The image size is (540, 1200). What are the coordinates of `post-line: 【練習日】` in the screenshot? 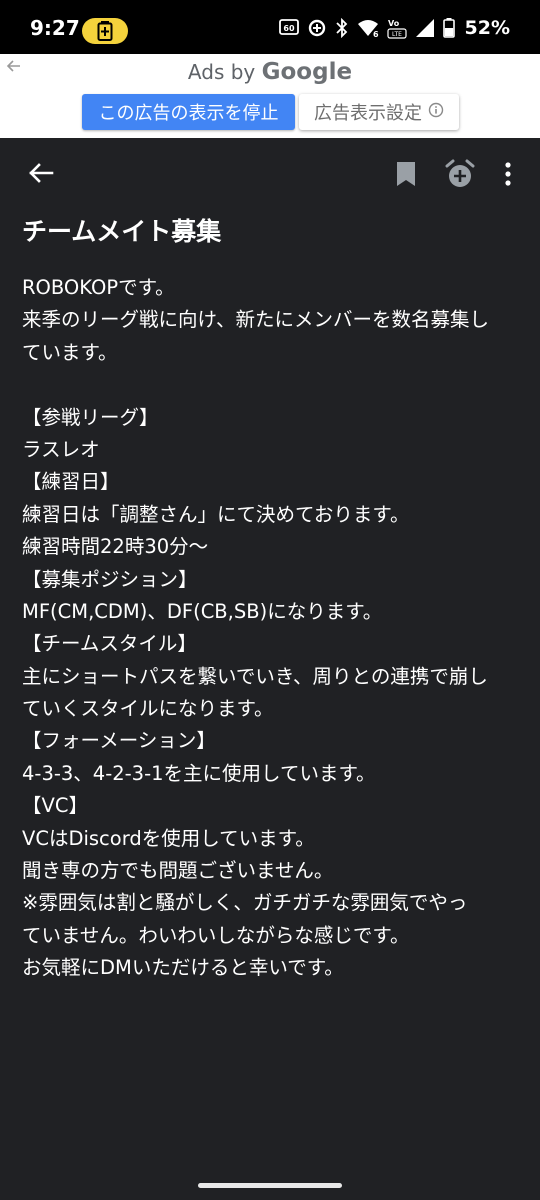 It's located at (71, 482).